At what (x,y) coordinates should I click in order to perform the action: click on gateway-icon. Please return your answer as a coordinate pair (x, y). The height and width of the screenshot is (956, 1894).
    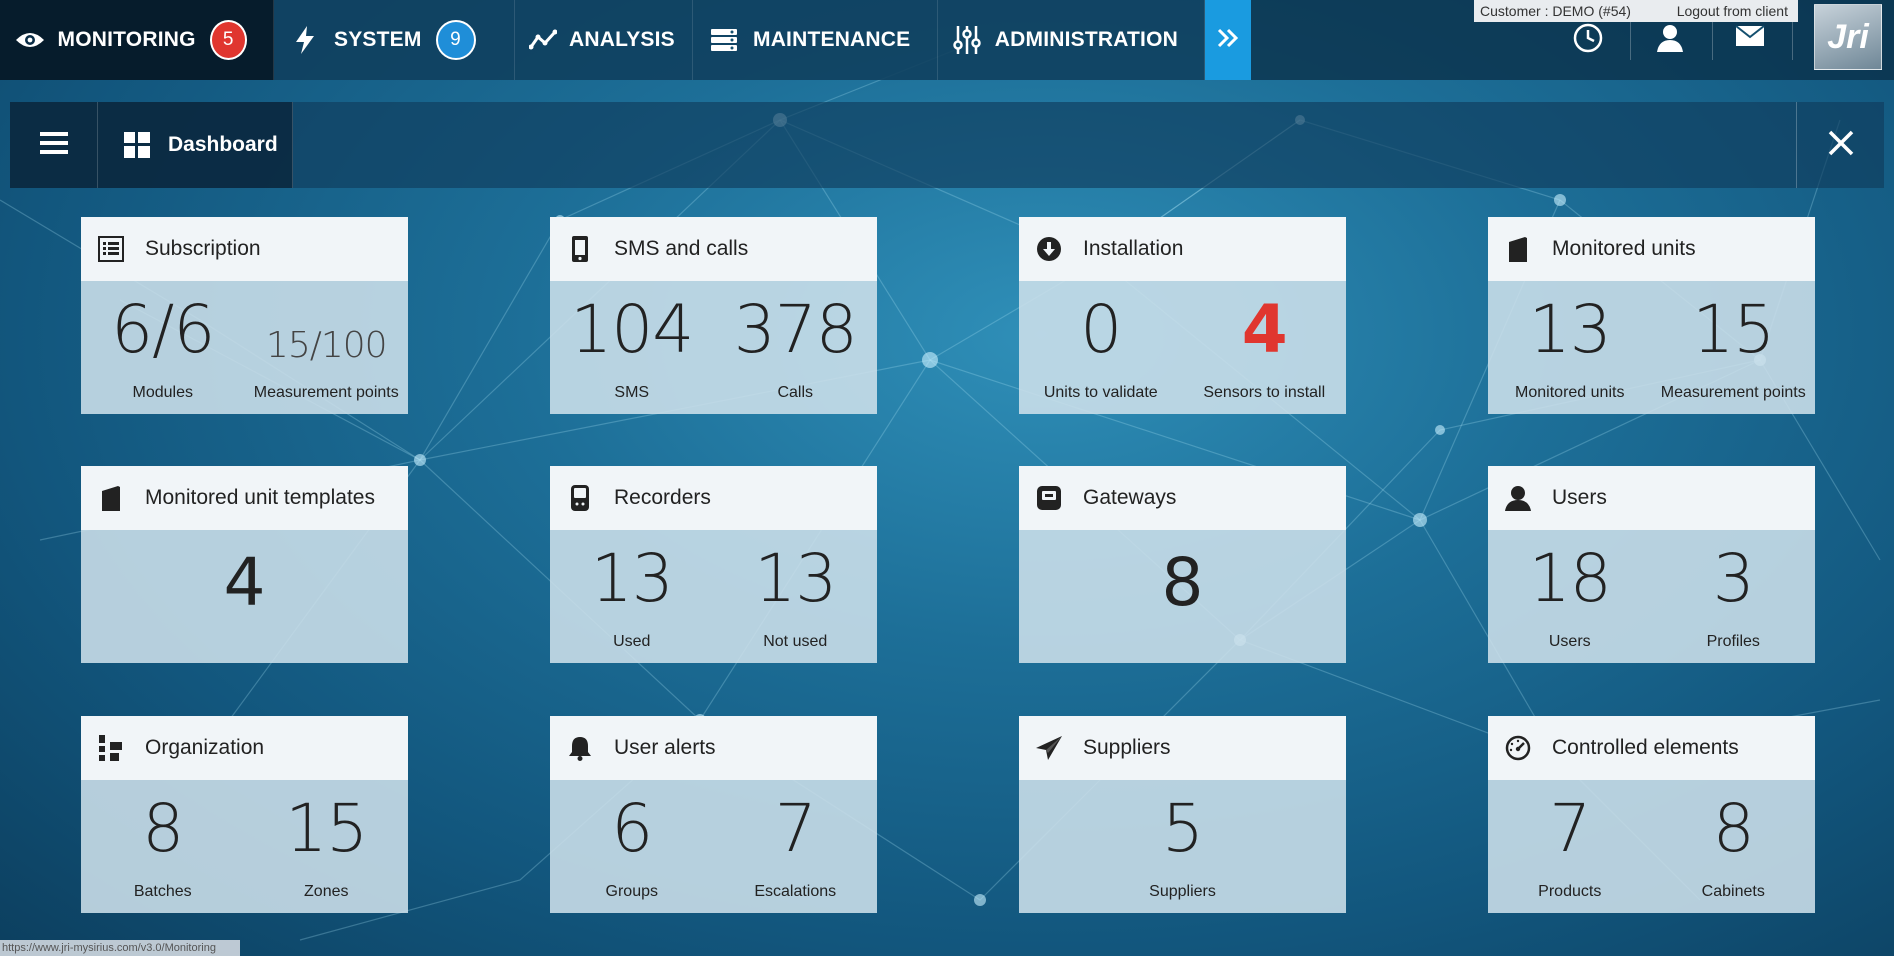
    Looking at the image, I should click on (1049, 498).